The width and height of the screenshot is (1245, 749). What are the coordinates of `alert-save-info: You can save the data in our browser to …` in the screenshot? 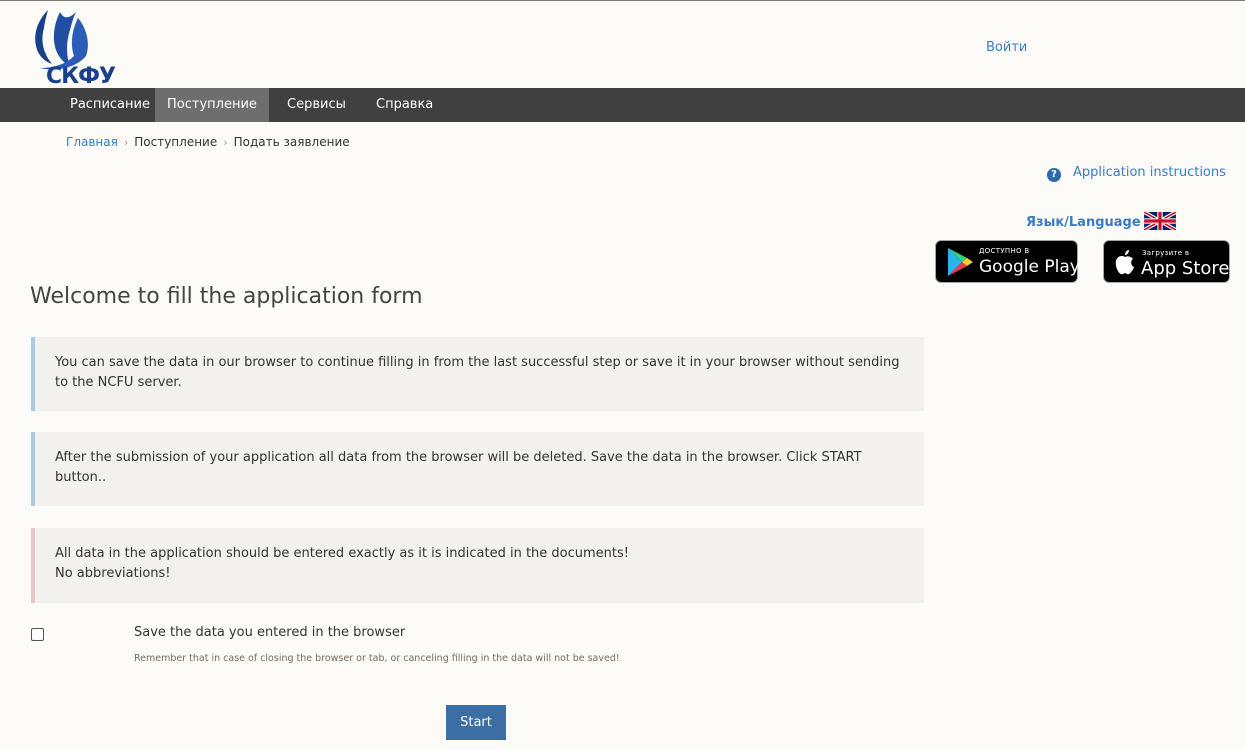 It's located at (477, 374).